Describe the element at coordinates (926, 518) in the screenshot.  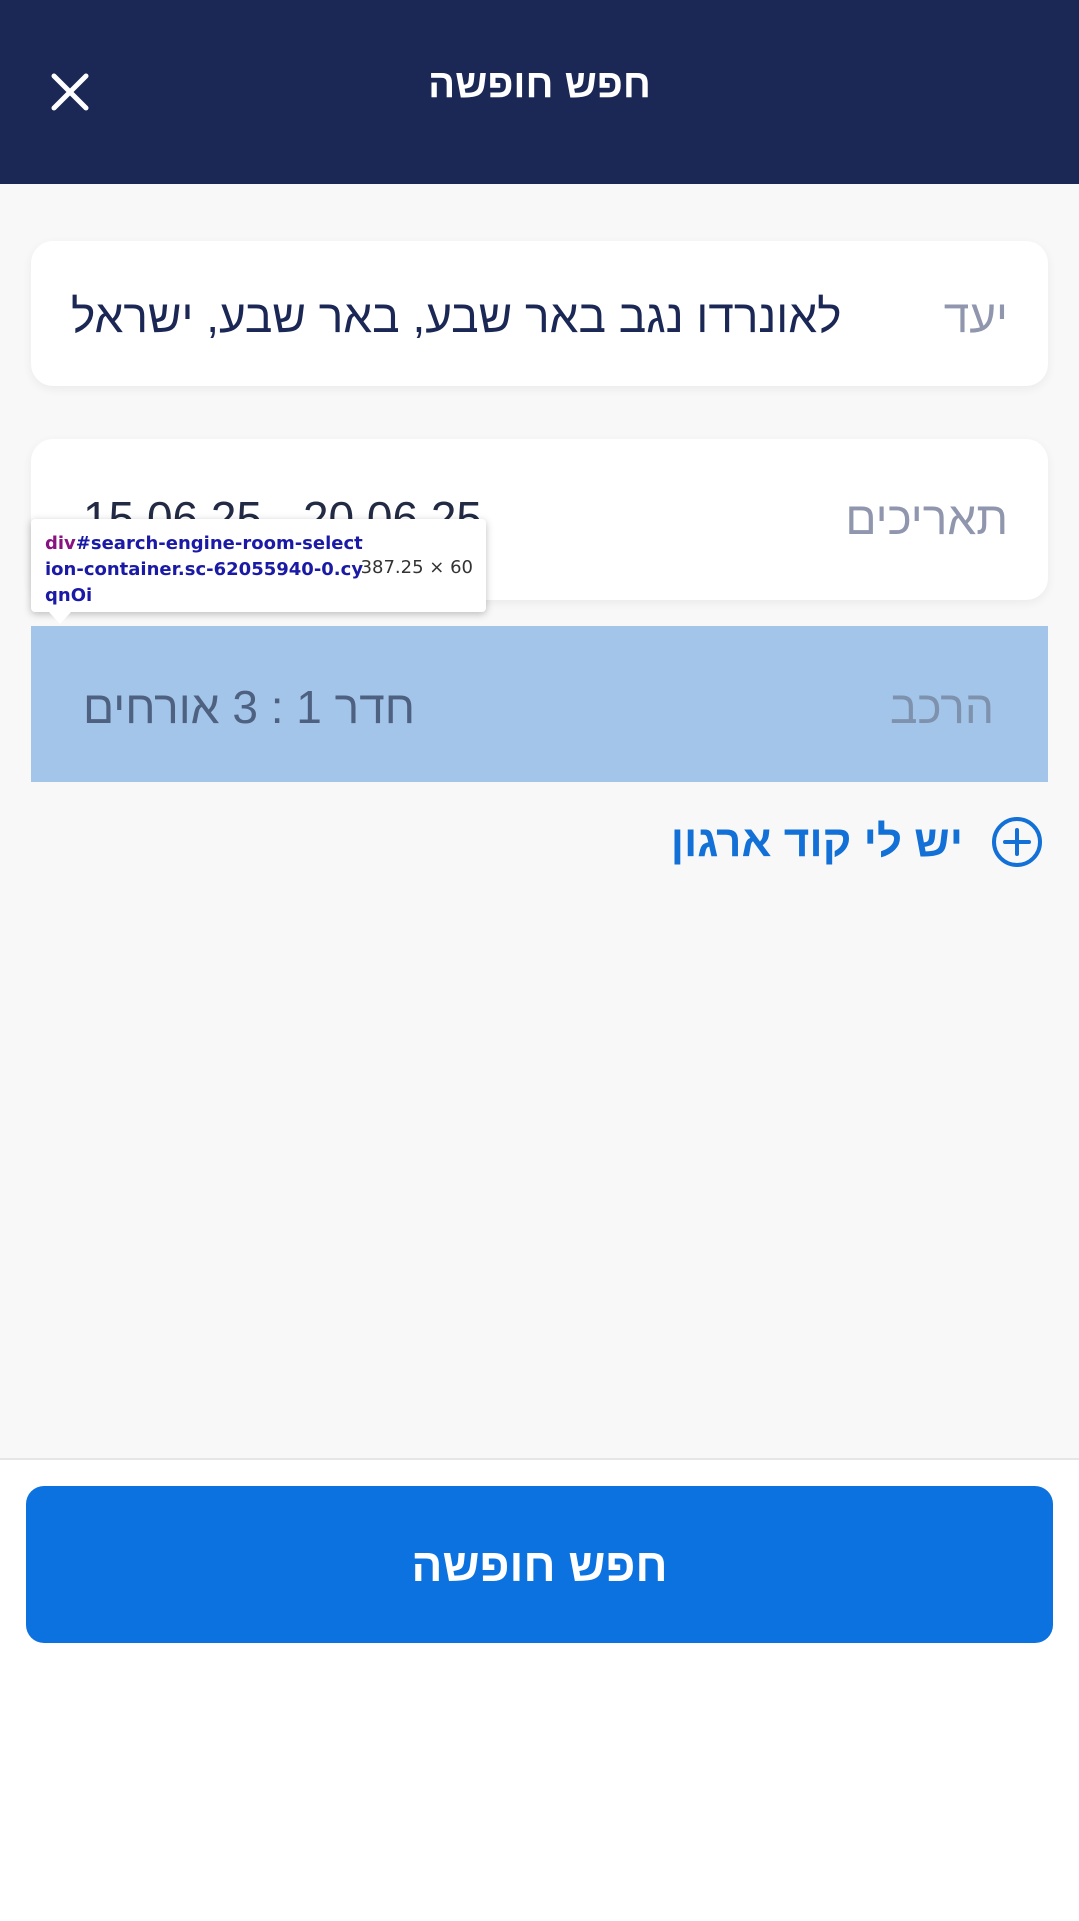
I see `dates-label: תאריכים` at that location.